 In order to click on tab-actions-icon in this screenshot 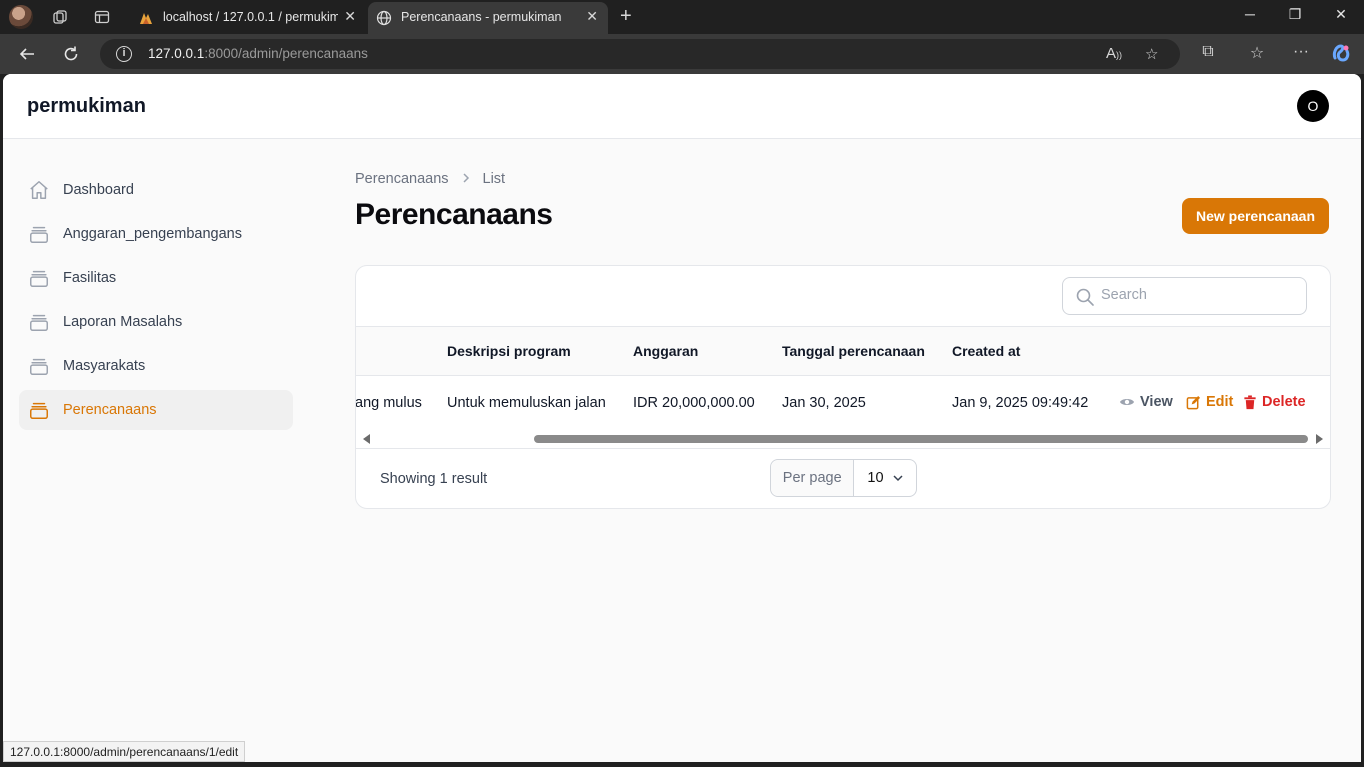, I will do `click(102, 17)`.